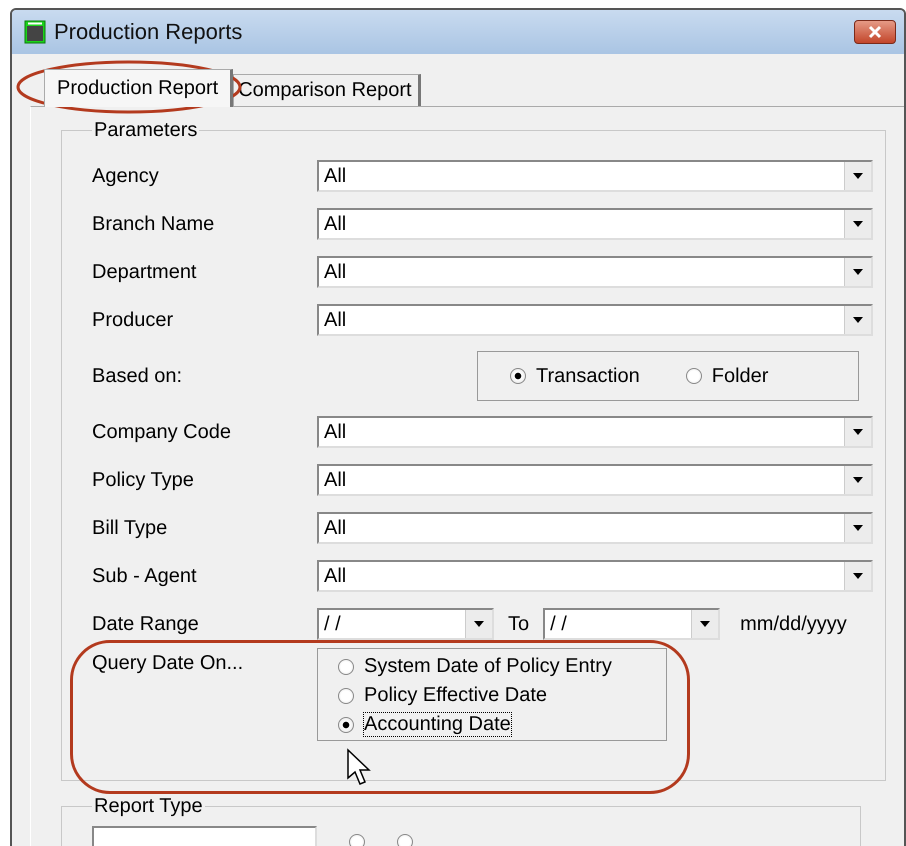 The height and width of the screenshot is (846, 906). Describe the element at coordinates (145, 130) in the screenshot. I see `group-title: Parameters` at that location.